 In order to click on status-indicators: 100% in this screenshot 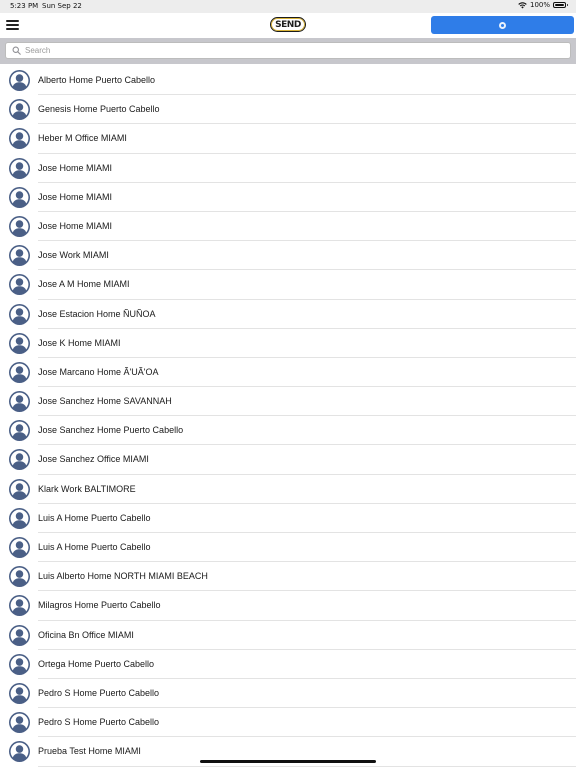, I will do `click(543, 5)`.